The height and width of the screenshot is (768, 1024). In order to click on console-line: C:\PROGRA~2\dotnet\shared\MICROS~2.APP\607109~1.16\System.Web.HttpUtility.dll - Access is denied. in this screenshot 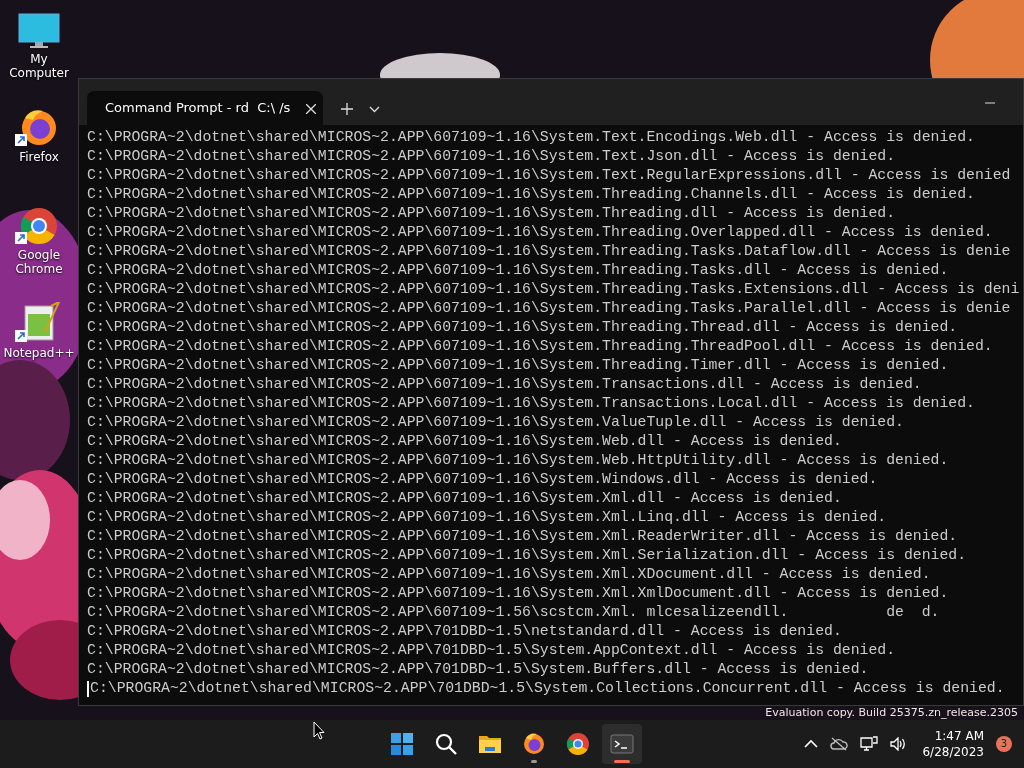, I will do `click(518, 460)`.